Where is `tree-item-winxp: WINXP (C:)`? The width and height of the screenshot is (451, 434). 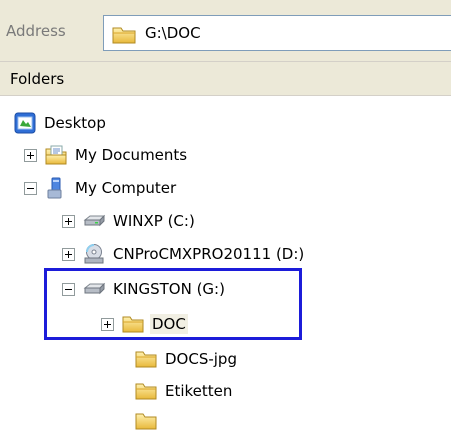 tree-item-winxp: WINXP (C:) is located at coordinates (129, 221).